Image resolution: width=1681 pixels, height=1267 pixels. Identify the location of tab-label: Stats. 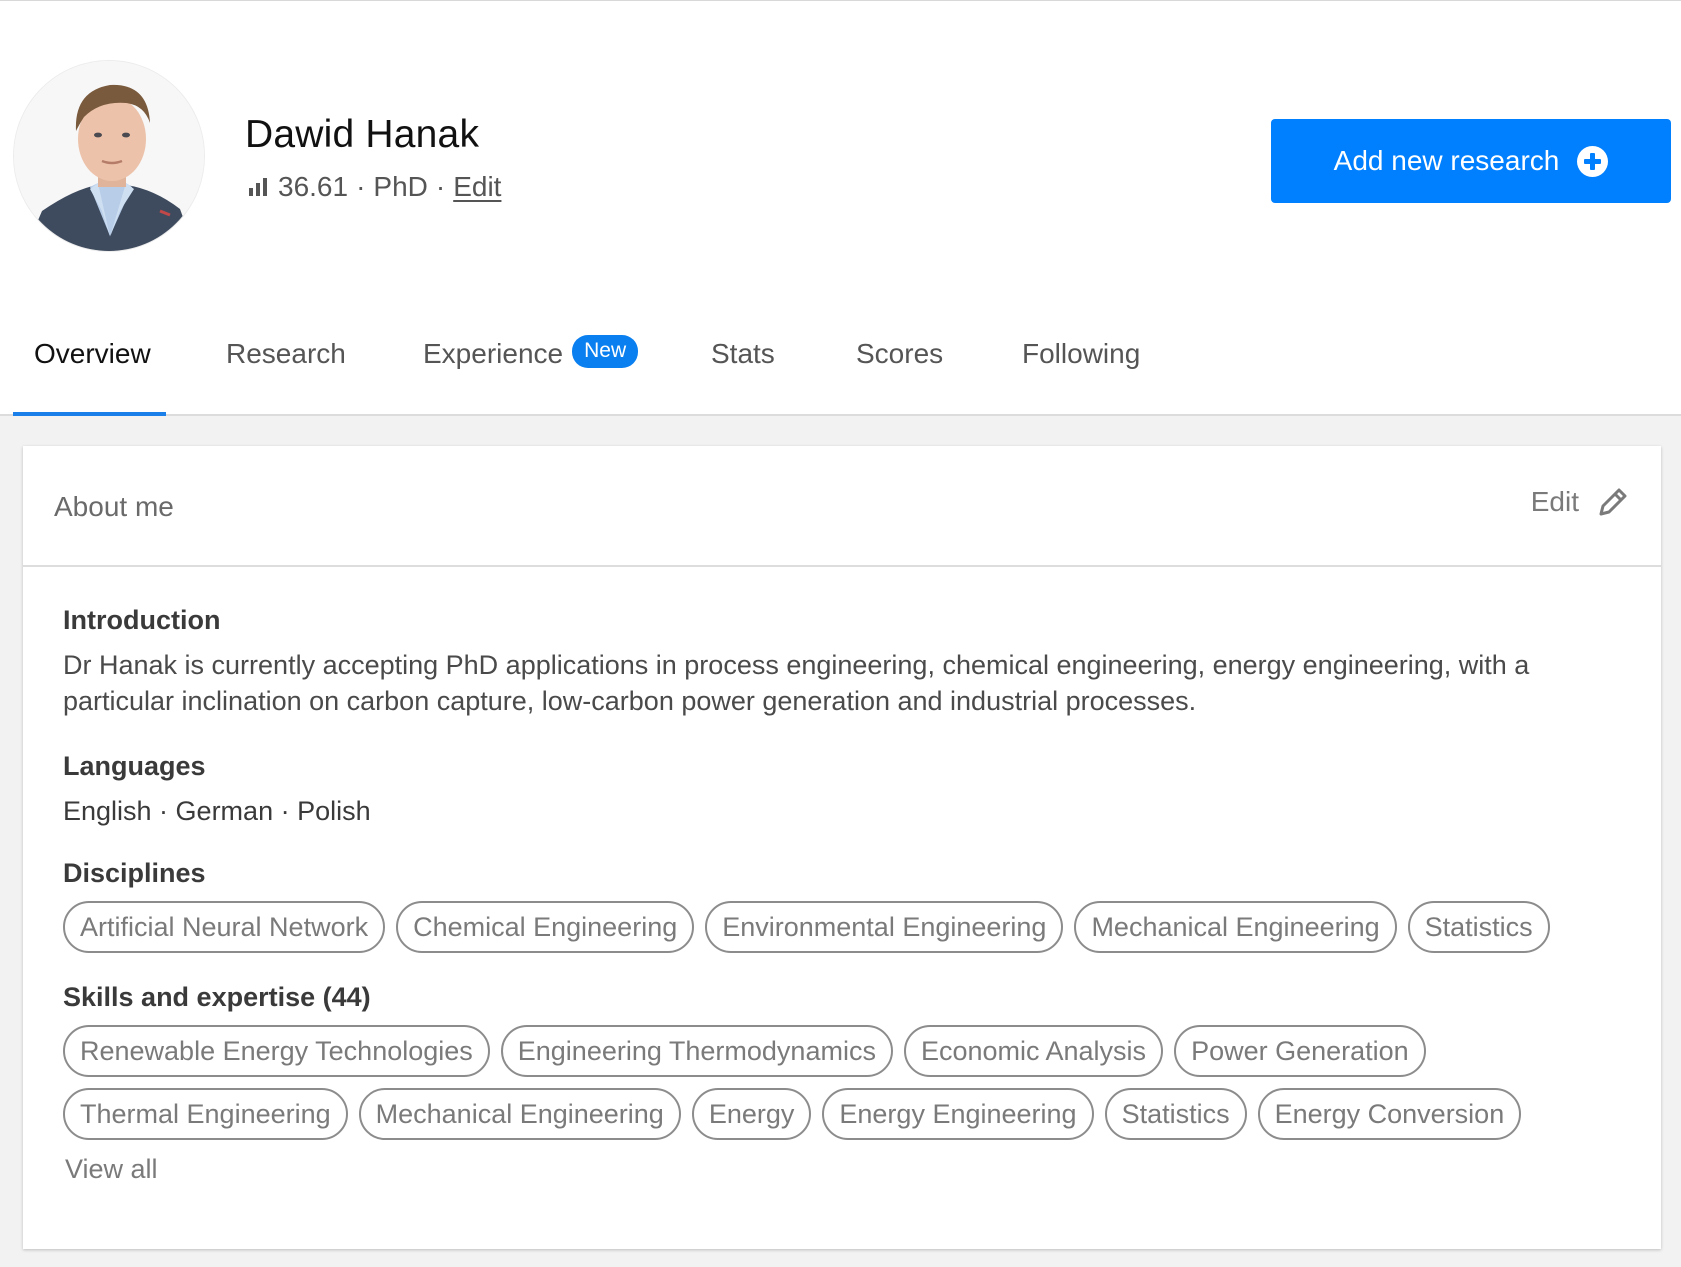
(743, 353).